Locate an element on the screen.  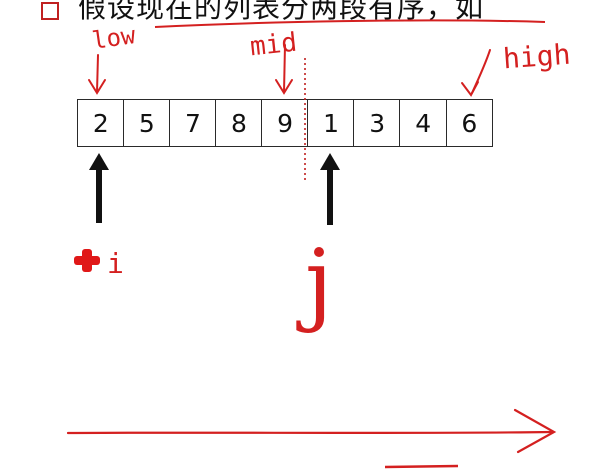
array-cell: 4 is located at coordinates (423, 123).